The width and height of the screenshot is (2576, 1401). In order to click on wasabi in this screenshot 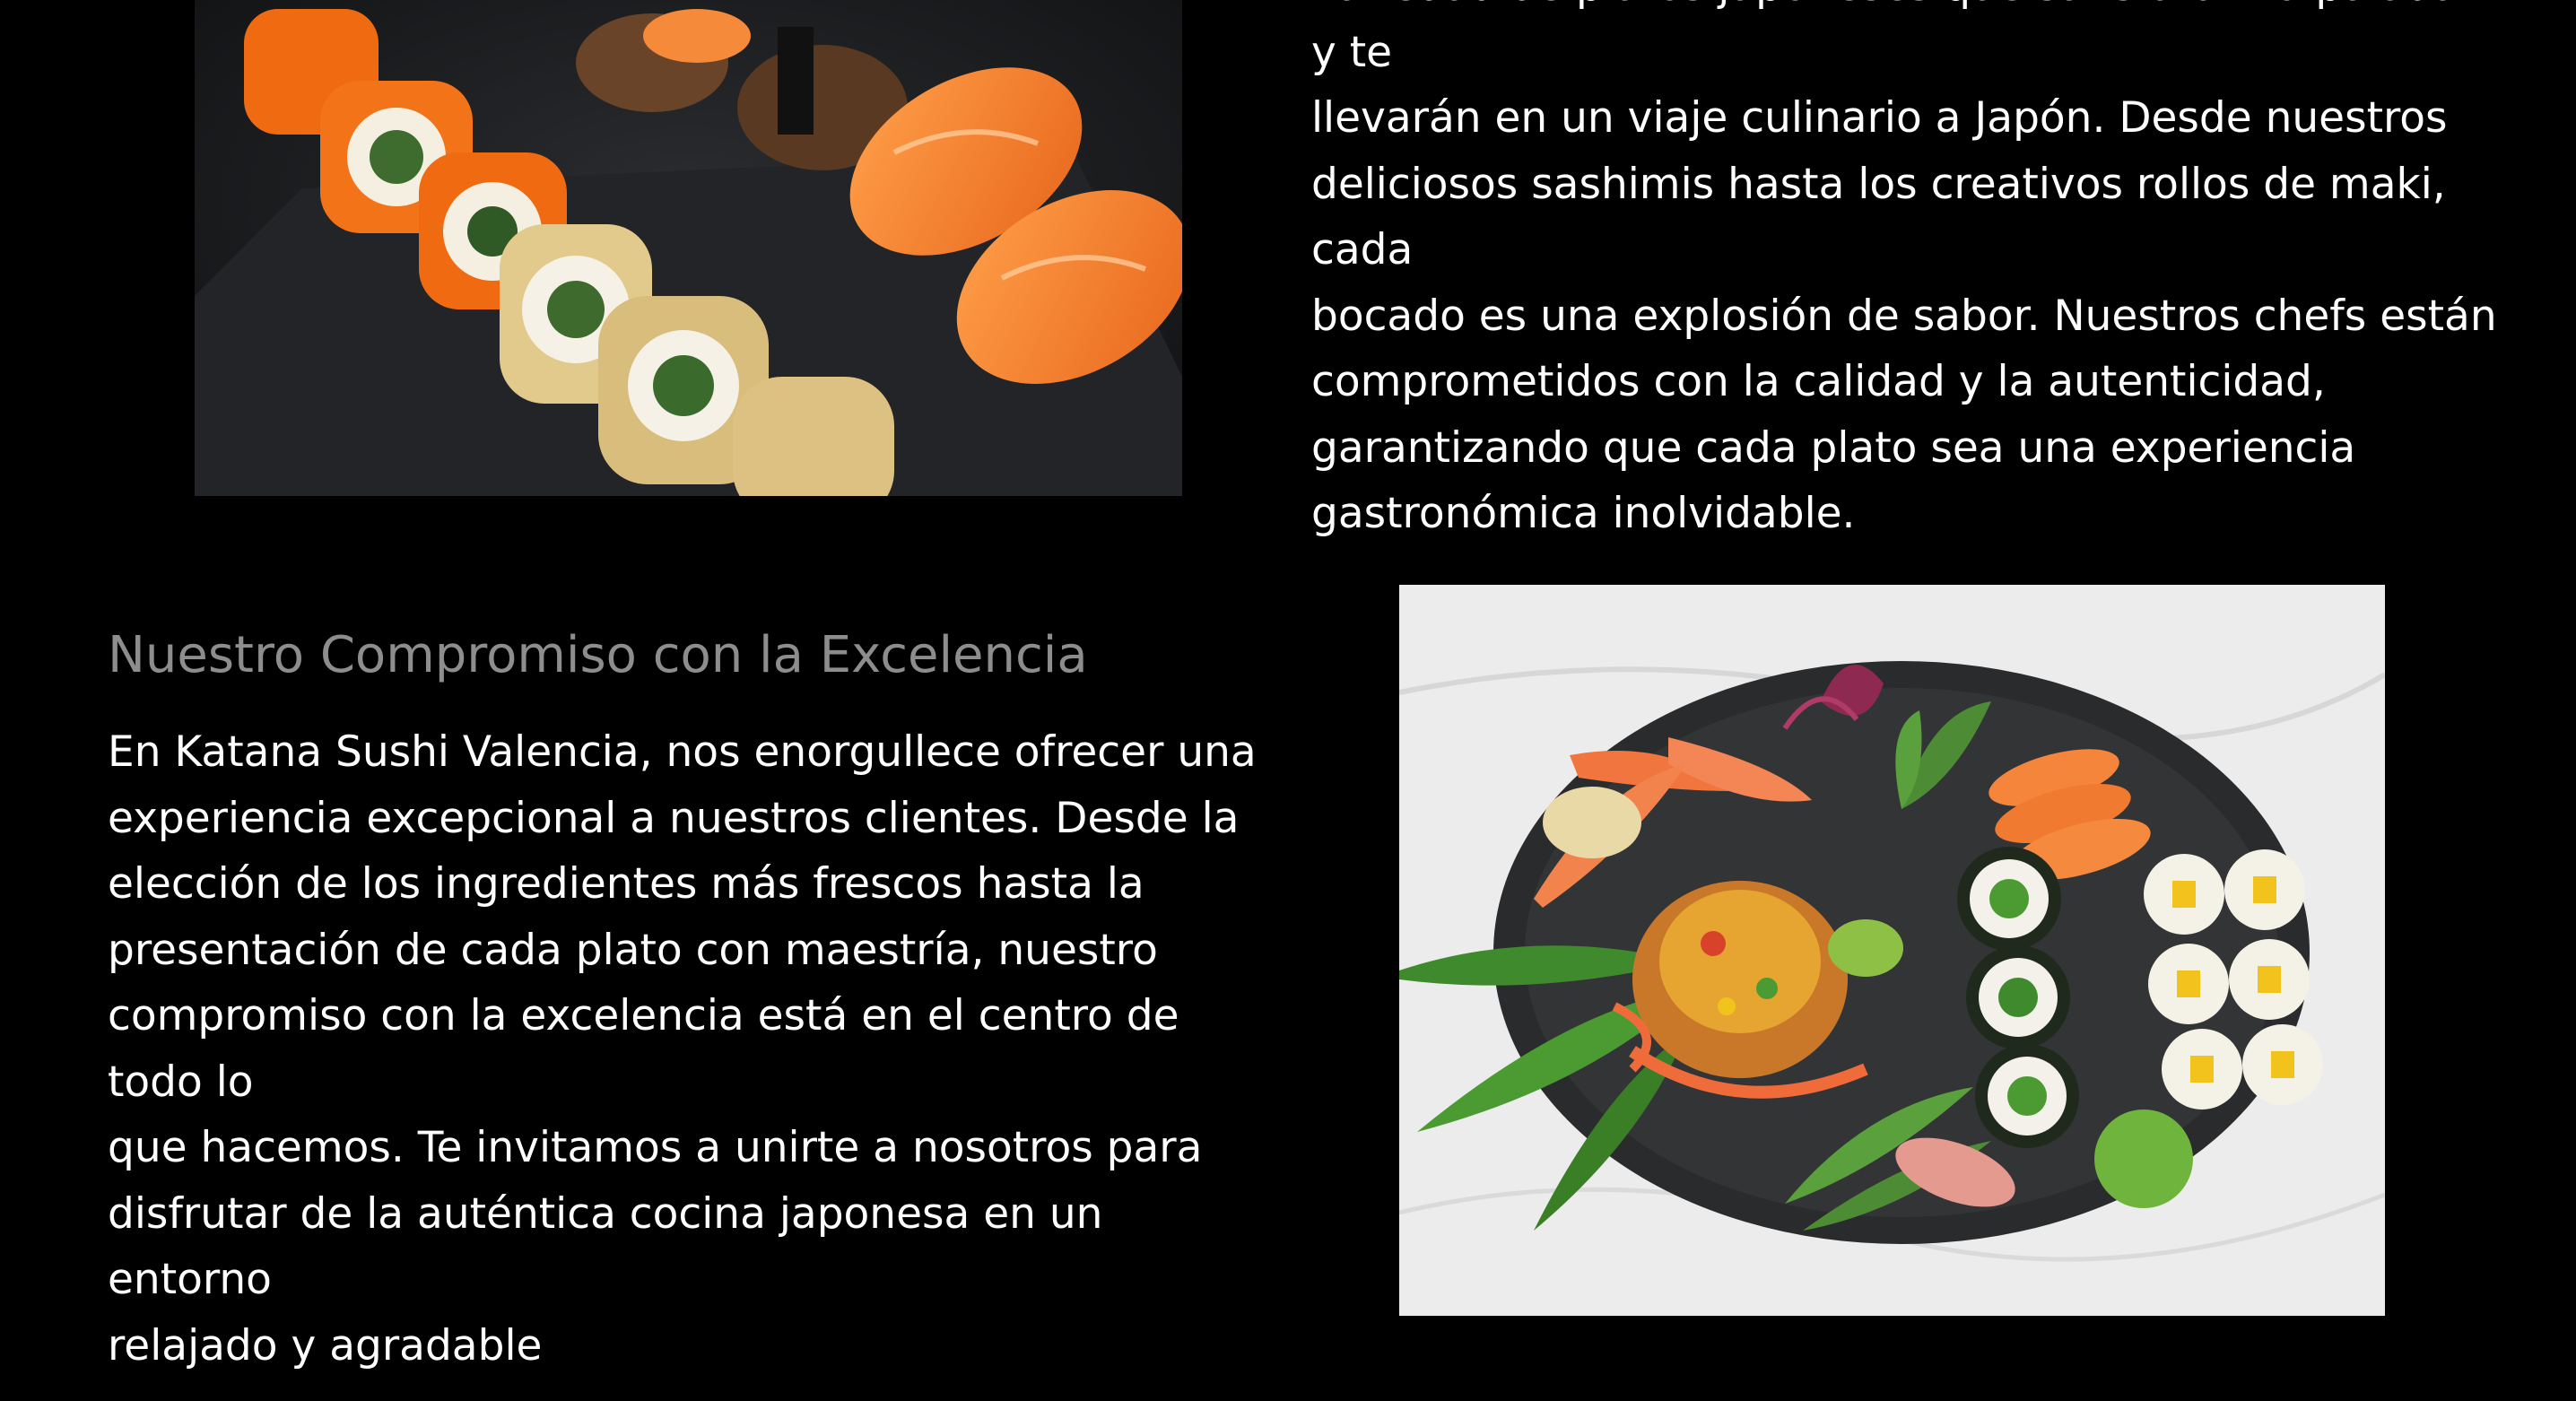, I will do `click(1865, 948)`.